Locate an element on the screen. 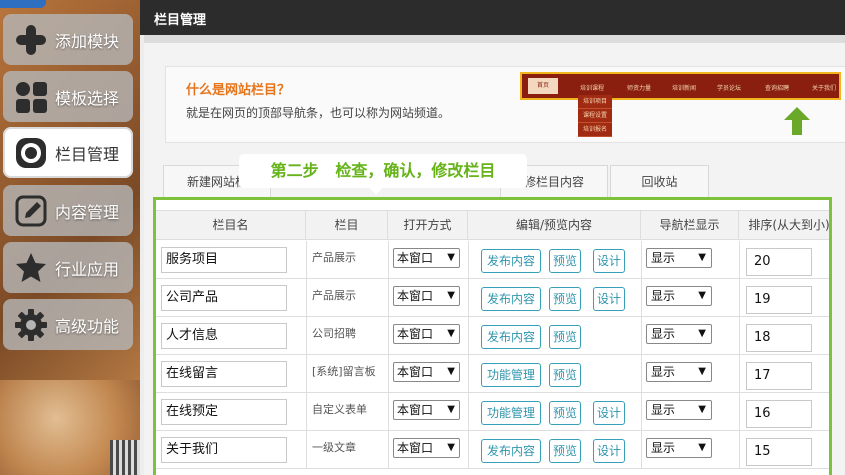  panel-title: 栏目管理 is located at coordinates (180, 20).